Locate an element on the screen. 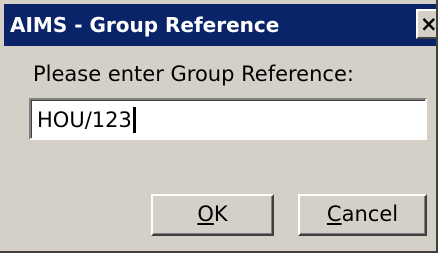  cancel-mnemonic: C is located at coordinates (334, 214).